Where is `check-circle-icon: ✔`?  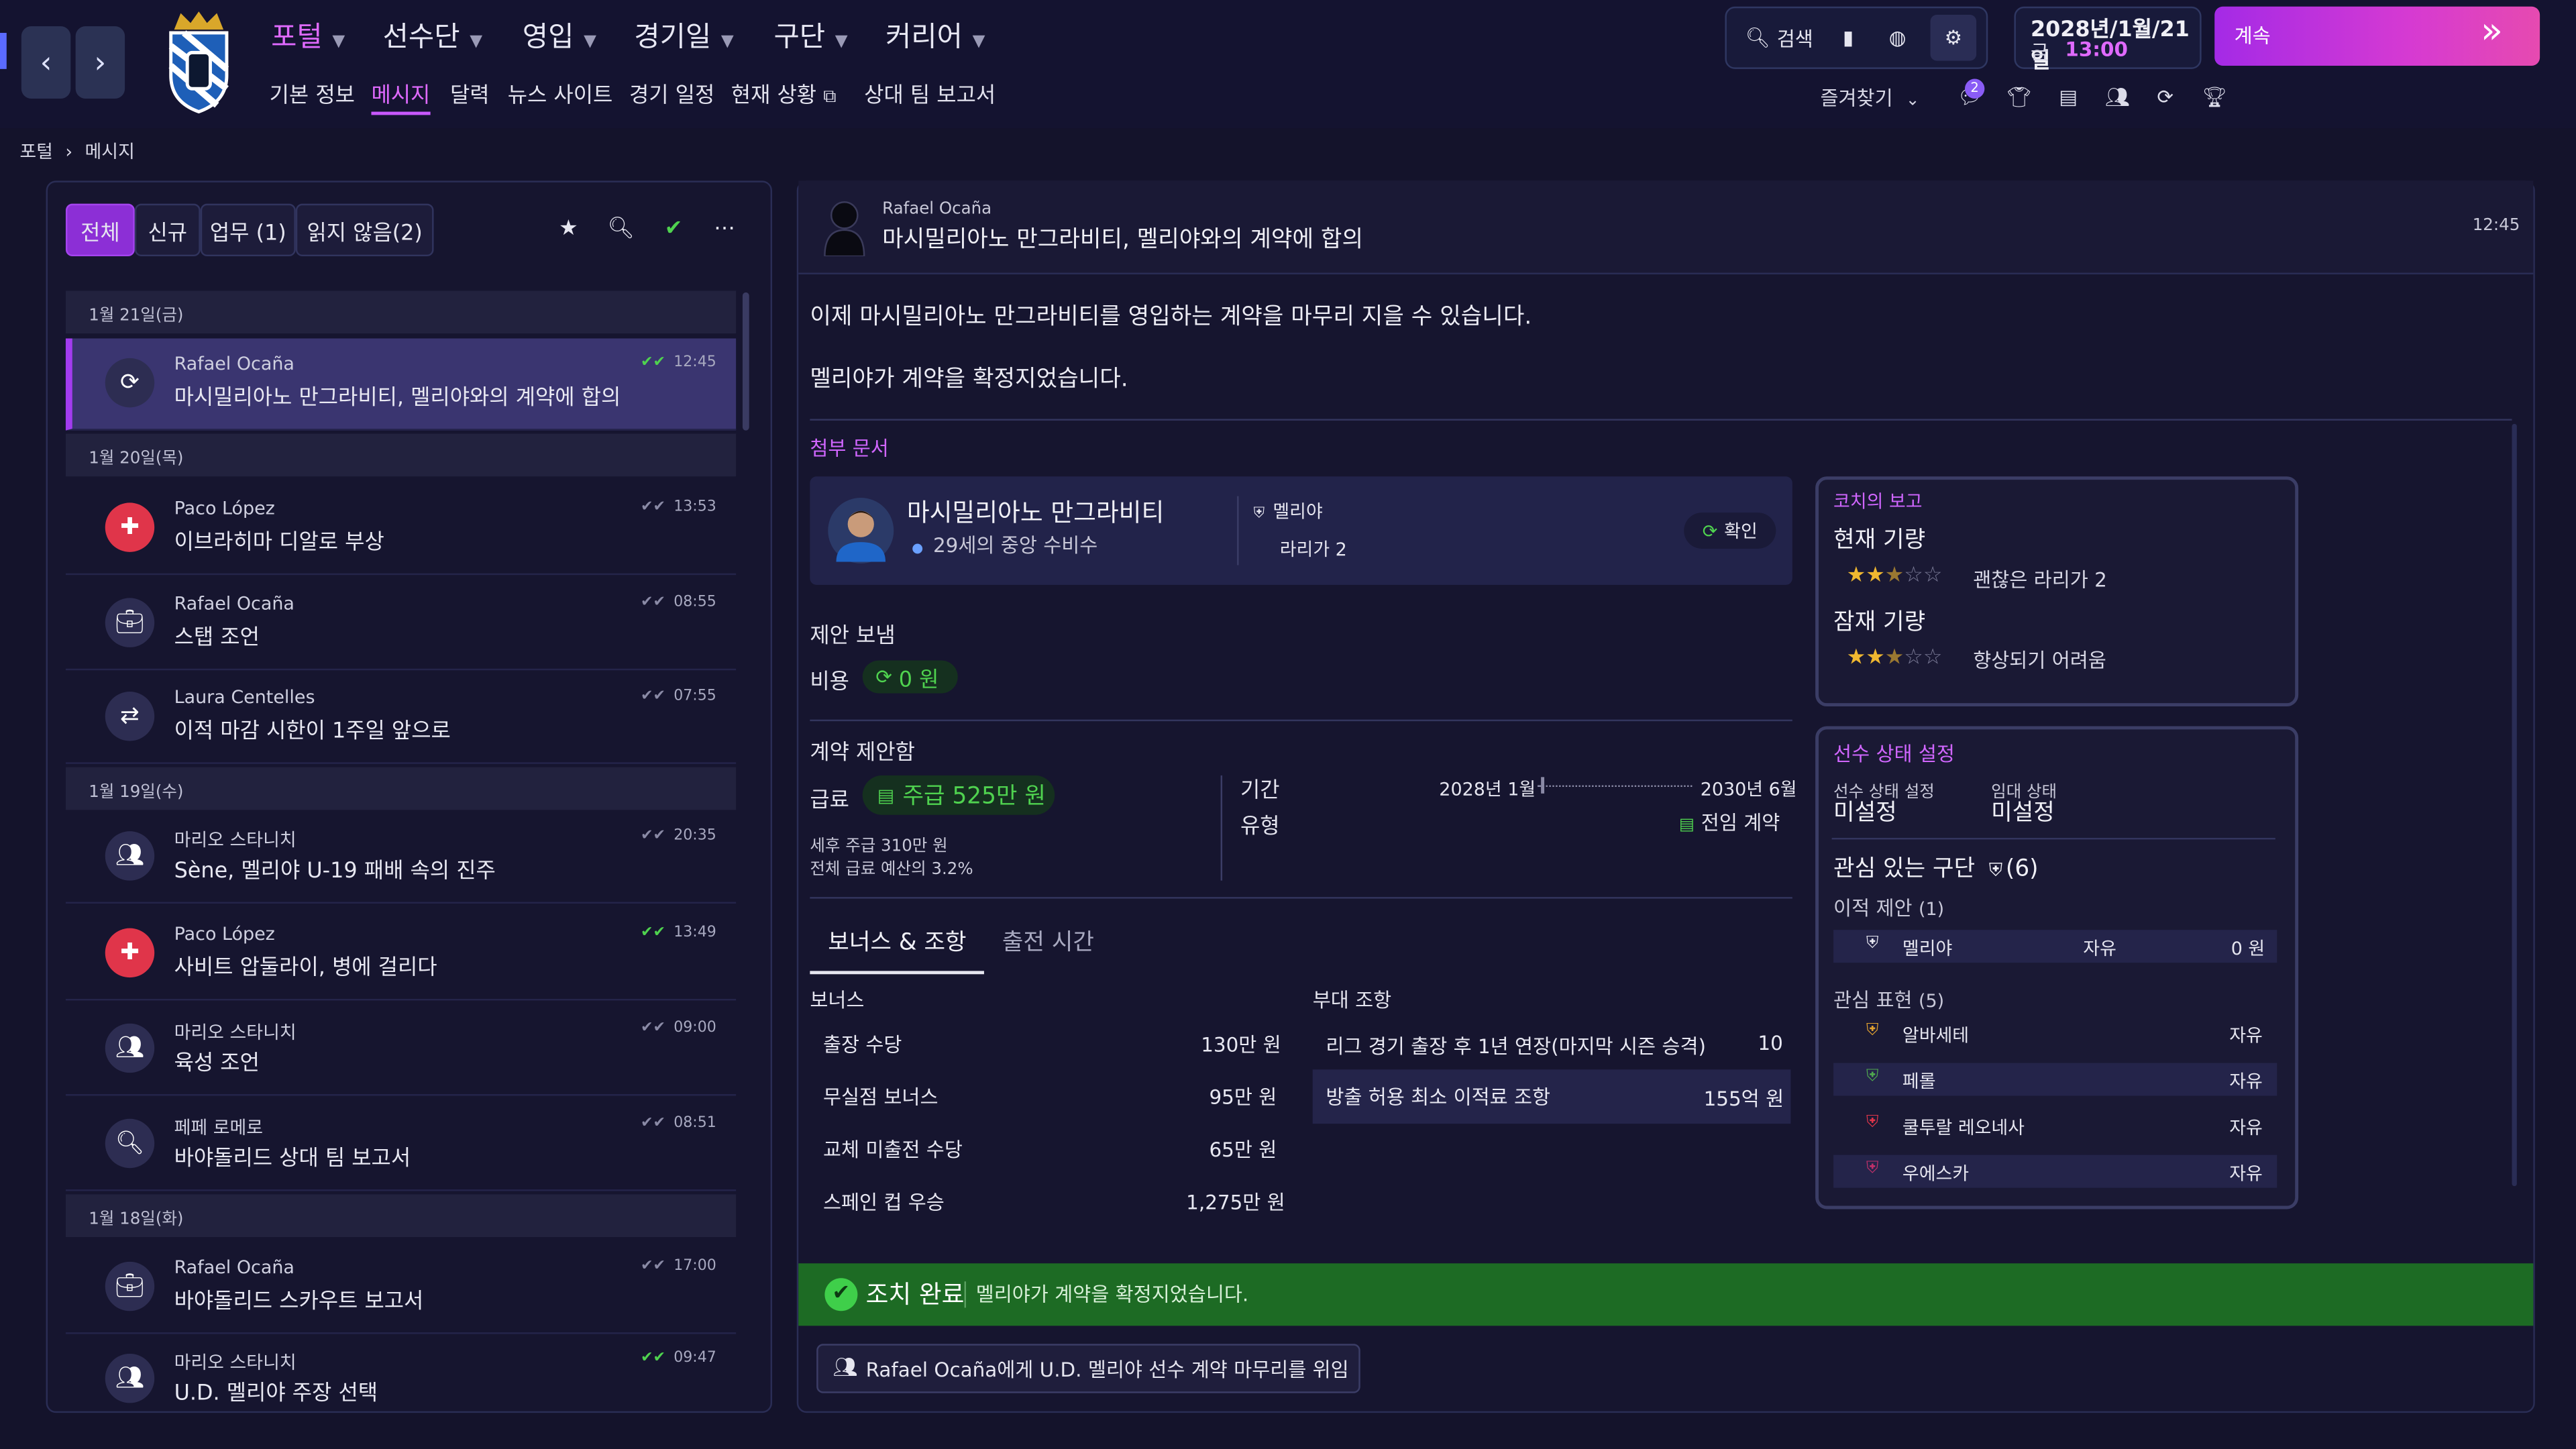 check-circle-icon: ✔ is located at coordinates (841, 1294).